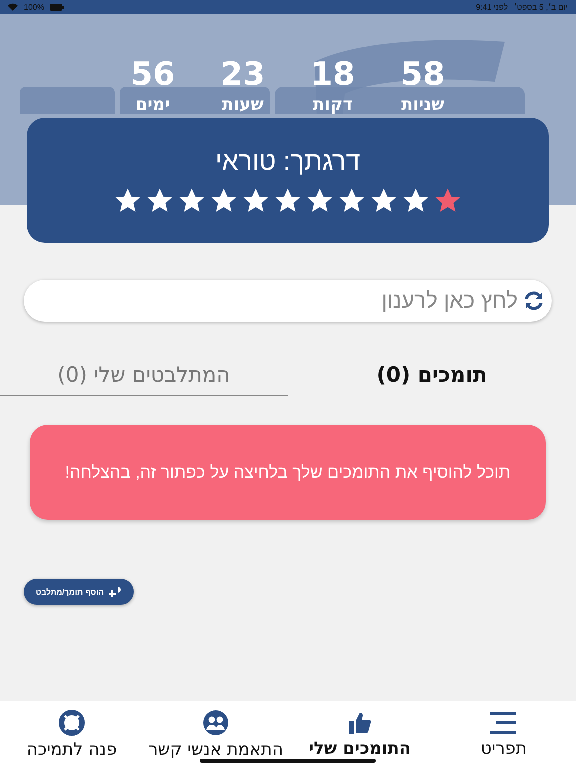  I want to click on nav-tab: התאמת אנשי קשר, so click(216, 734).